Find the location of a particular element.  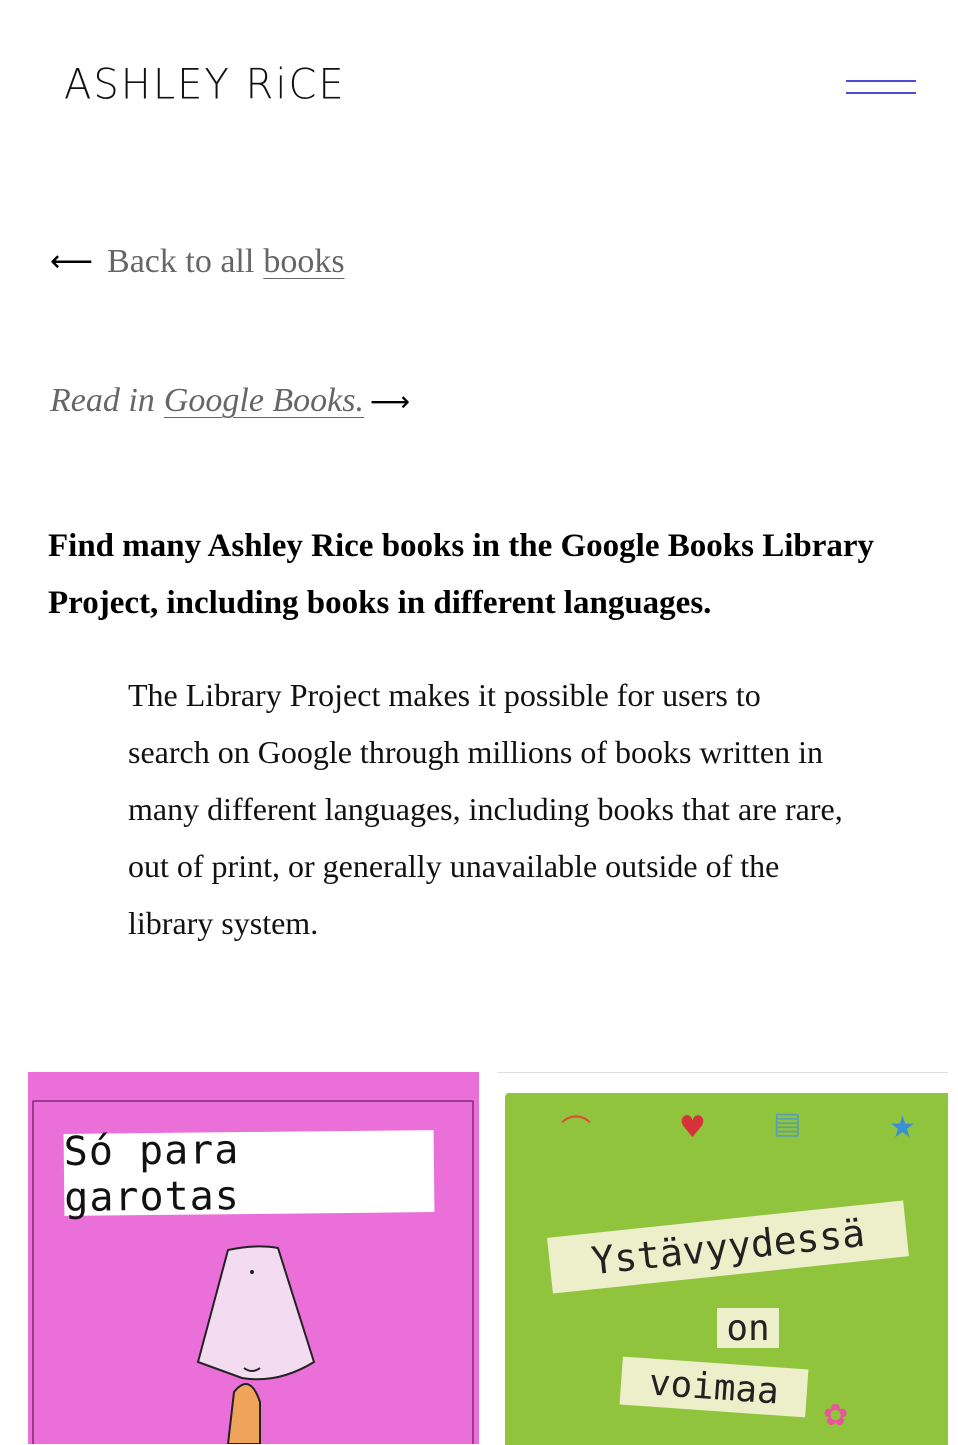

menu-bar-bottom is located at coordinates (881, 93).